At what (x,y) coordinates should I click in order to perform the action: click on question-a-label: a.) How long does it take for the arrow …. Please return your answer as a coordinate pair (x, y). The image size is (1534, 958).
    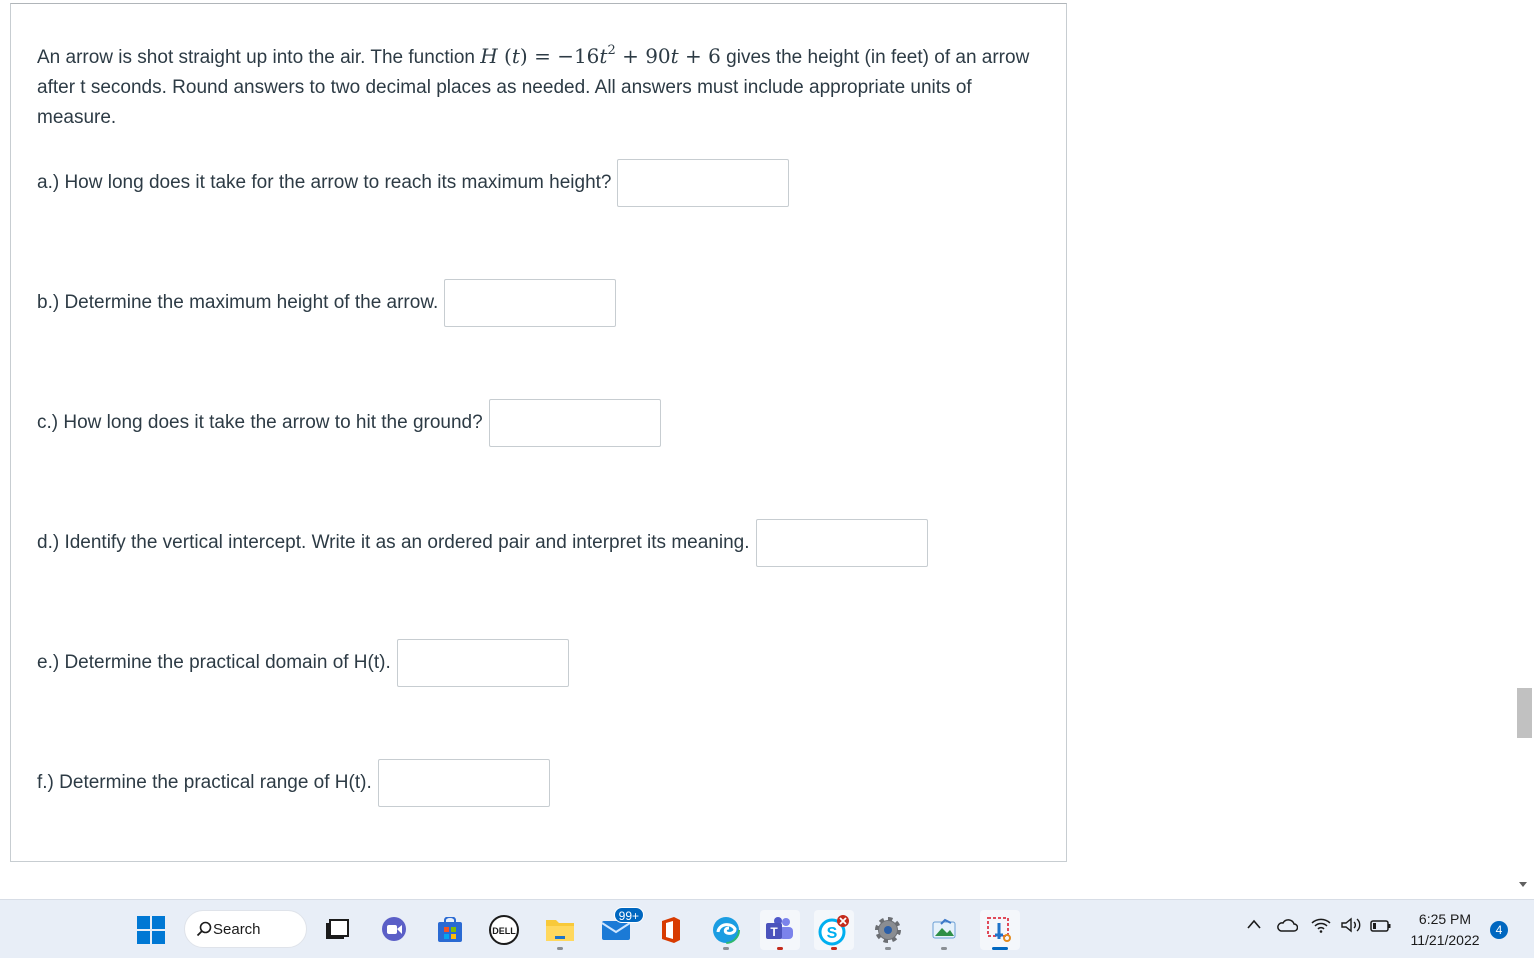
    Looking at the image, I should click on (324, 182).